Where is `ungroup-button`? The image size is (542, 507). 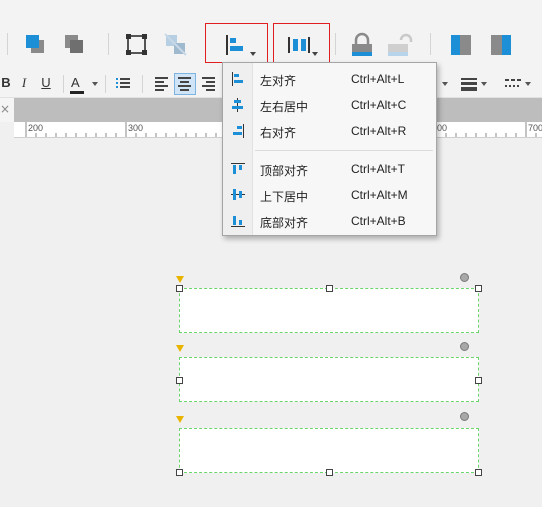 ungroup-button is located at coordinates (176, 45).